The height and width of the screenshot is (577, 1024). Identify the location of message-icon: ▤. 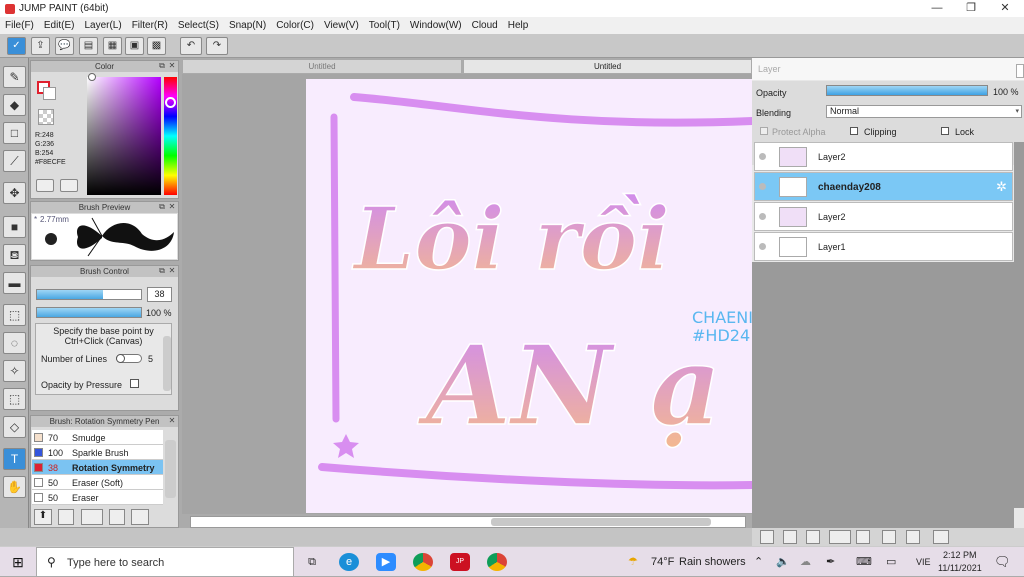
(88, 46).